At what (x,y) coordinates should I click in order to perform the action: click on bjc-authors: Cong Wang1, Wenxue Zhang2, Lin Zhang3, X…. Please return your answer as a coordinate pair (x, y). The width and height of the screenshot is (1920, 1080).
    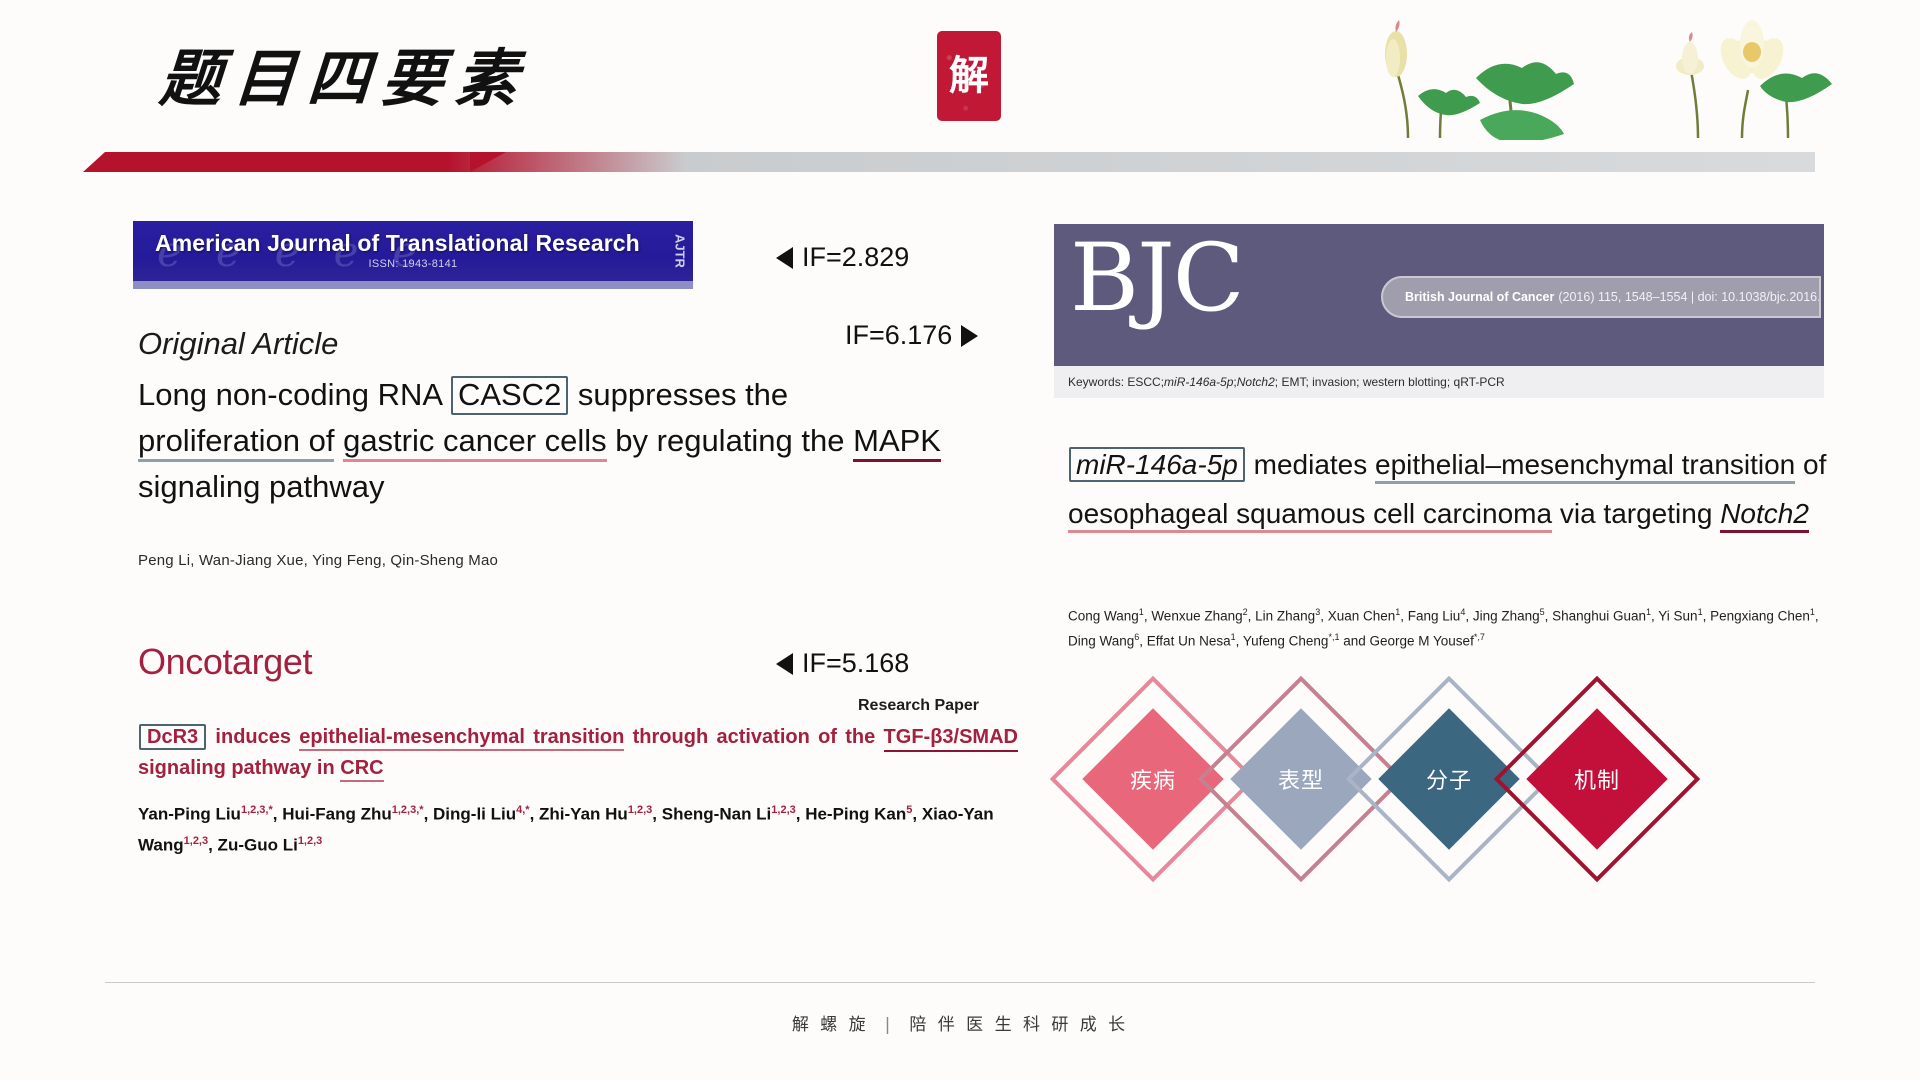
    Looking at the image, I should click on (1443, 627).